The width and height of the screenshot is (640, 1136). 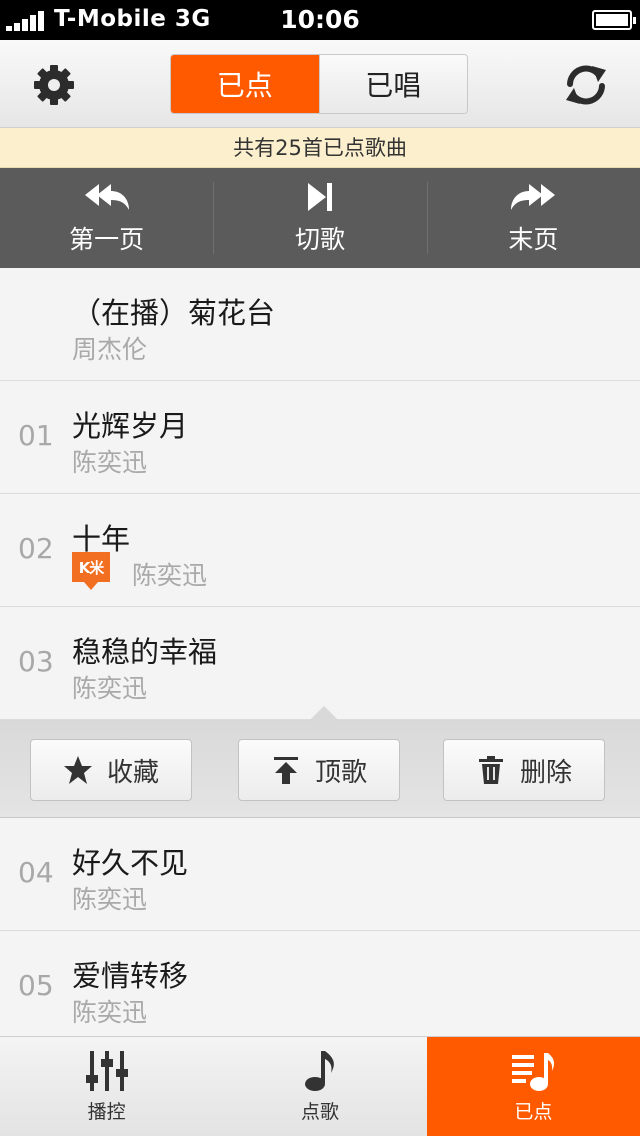 What do you see at coordinates (110, 349) in the screenshot?
I see `song-artist: 周杰伦` at bounding box center [110, 349].